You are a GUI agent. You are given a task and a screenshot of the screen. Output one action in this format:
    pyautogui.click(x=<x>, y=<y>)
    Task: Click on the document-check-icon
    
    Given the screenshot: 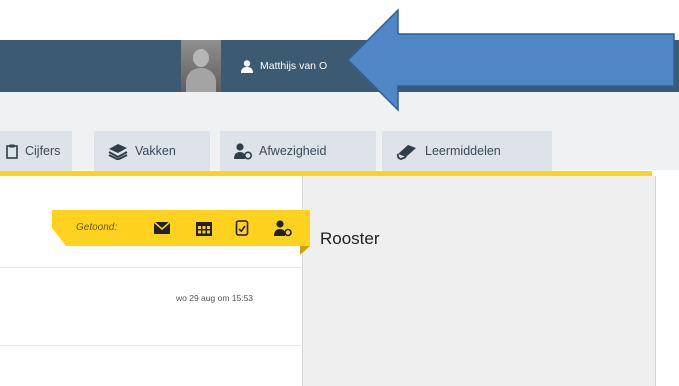 What is the action you would take?
    pyautogui.click(x=244, y=228)
    